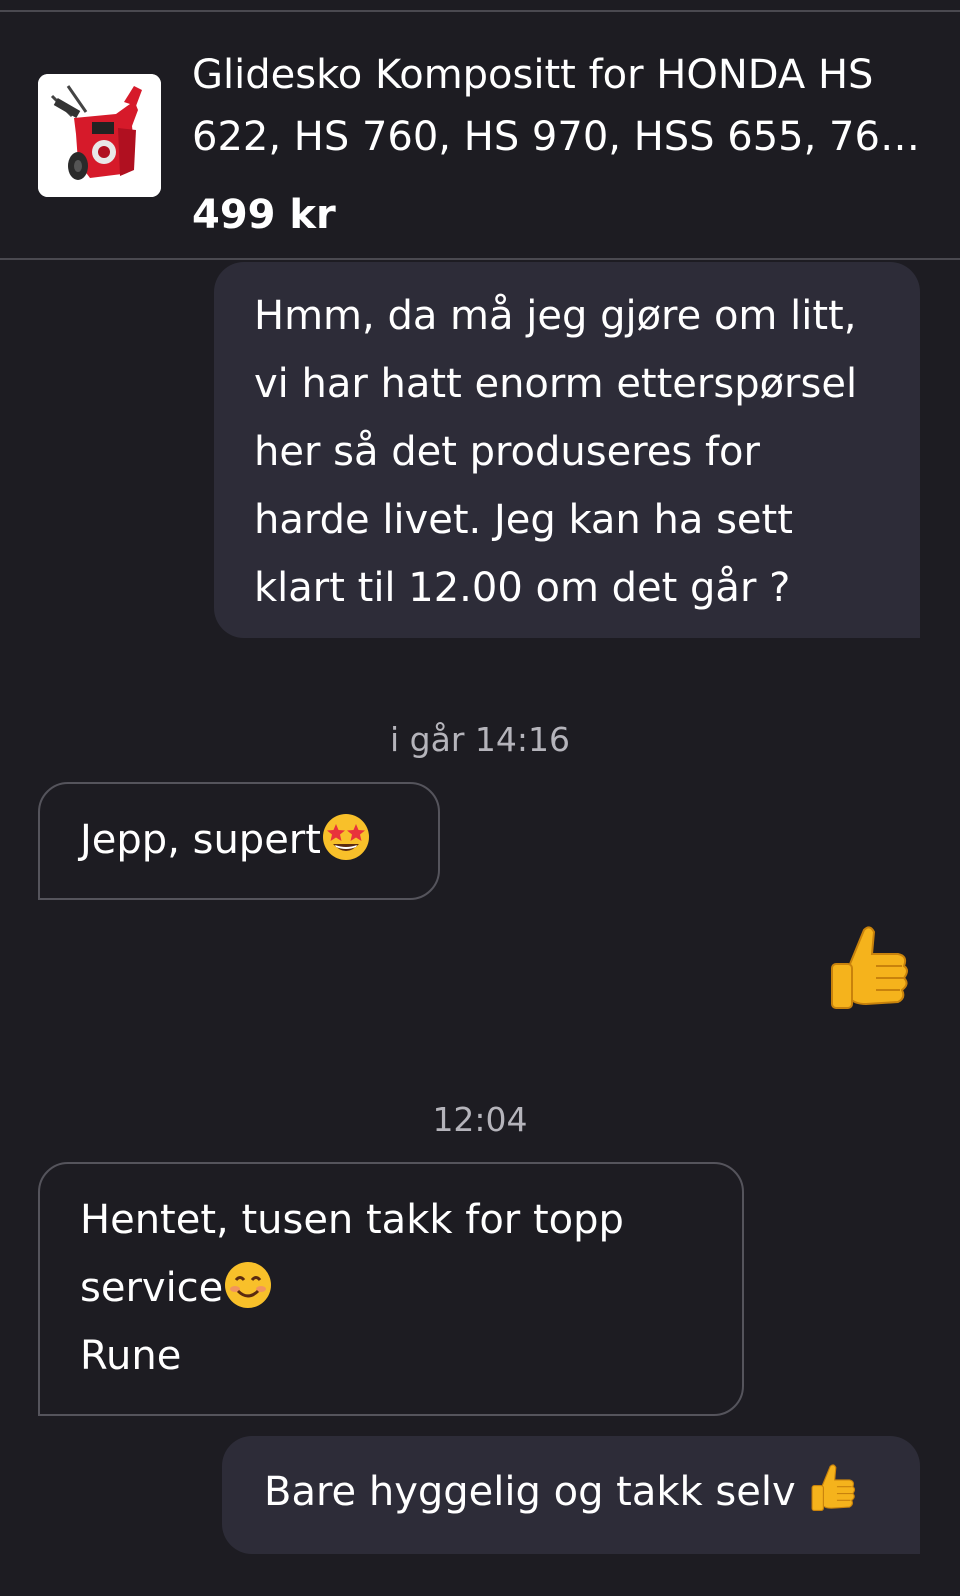 This screenshot has width=960, height=1596. Describe the element at coordinates (522, 588) in the screenshot. I see `message-line: klart til 12.00 om det går ?` at that location.